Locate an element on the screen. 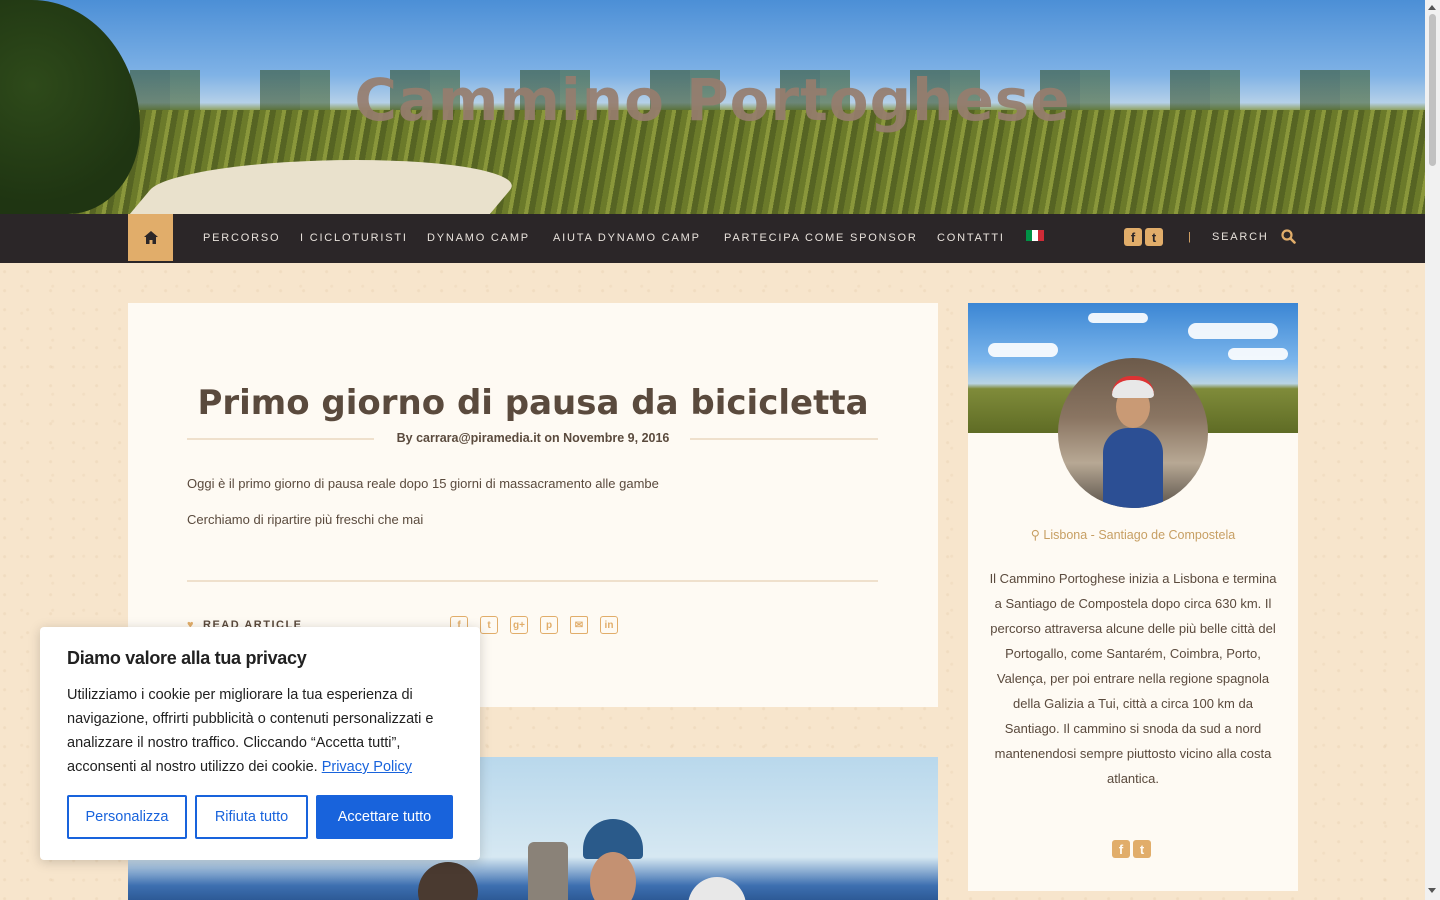 The width and height of the screenshot is (1440, 900). cyclist-face is located at coordinates (613, 876).